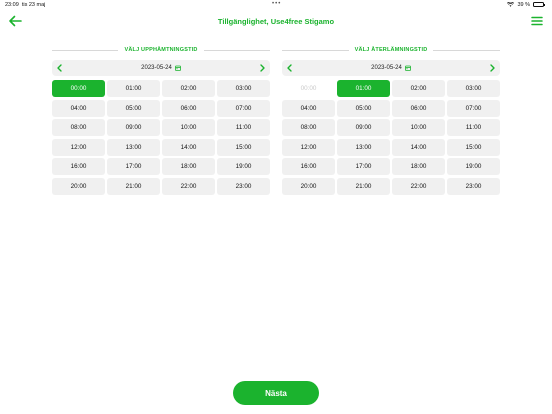 The image size is (552, 414). I want to click on pickup-time-slot: 00:00, so click(78, 88).